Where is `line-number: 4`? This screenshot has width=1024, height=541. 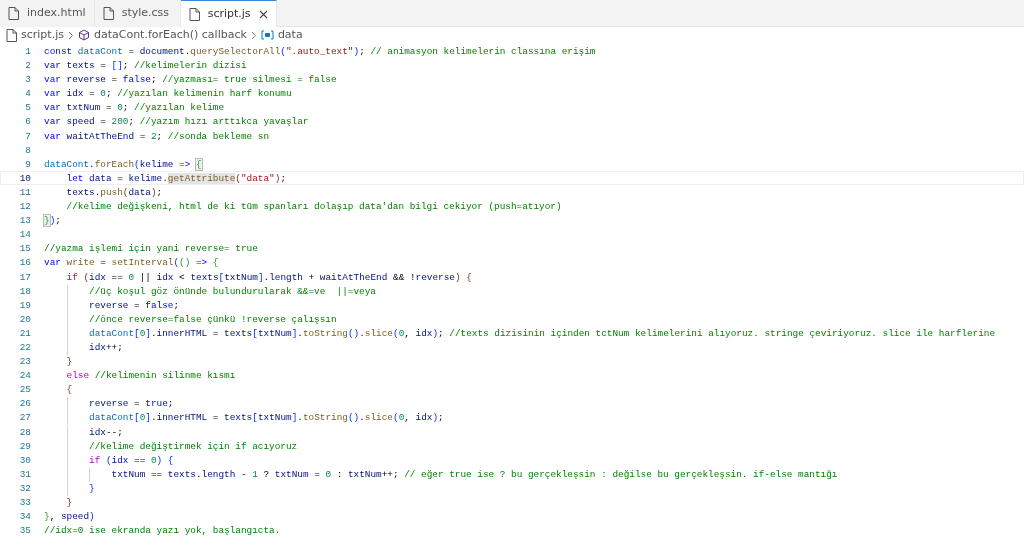 line-number: 4 is located at coordinates (28, 93).